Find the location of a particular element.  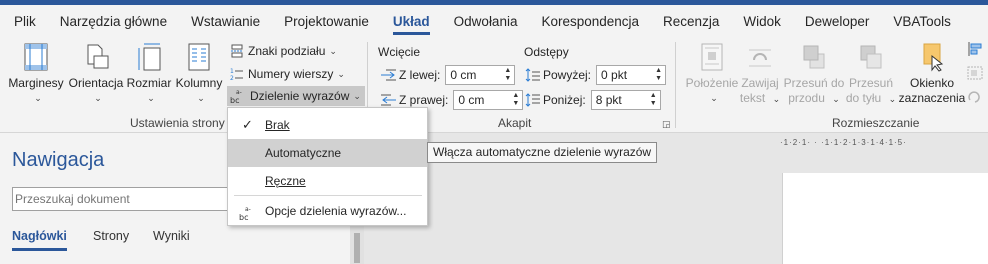

horizontal-ruler: ·1·2·1· · ·1·1·2·1·3·1·4·1·5· is located at coordinates (884, 144).